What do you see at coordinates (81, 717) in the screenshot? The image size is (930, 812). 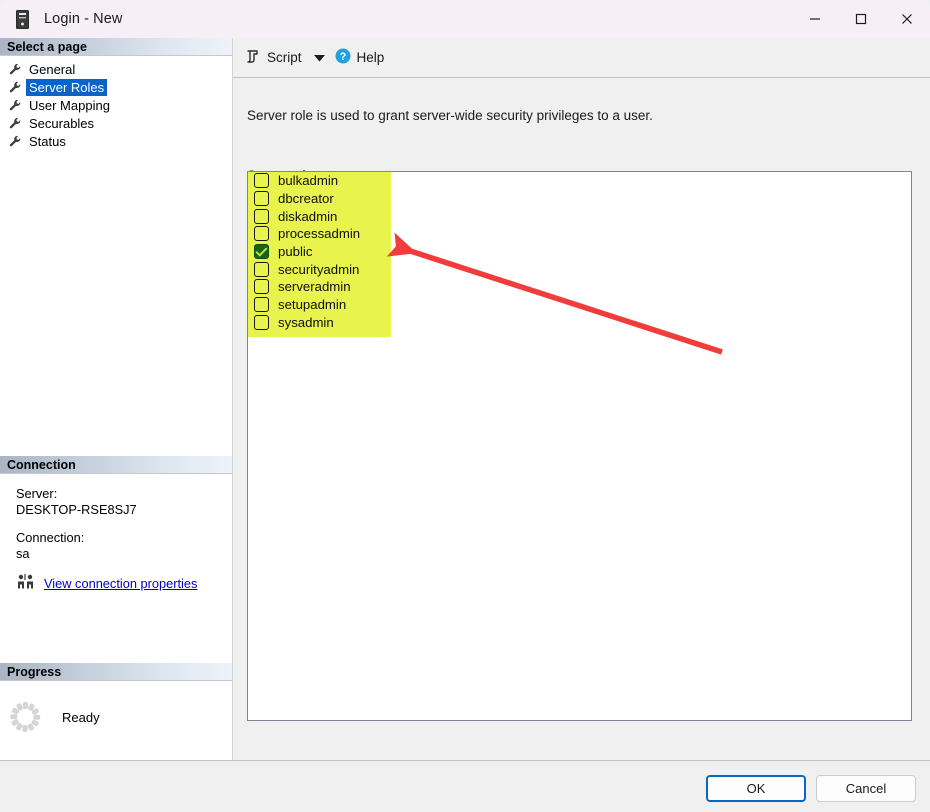 I see `progress-status: Ready` at bounding box center [81, 717].